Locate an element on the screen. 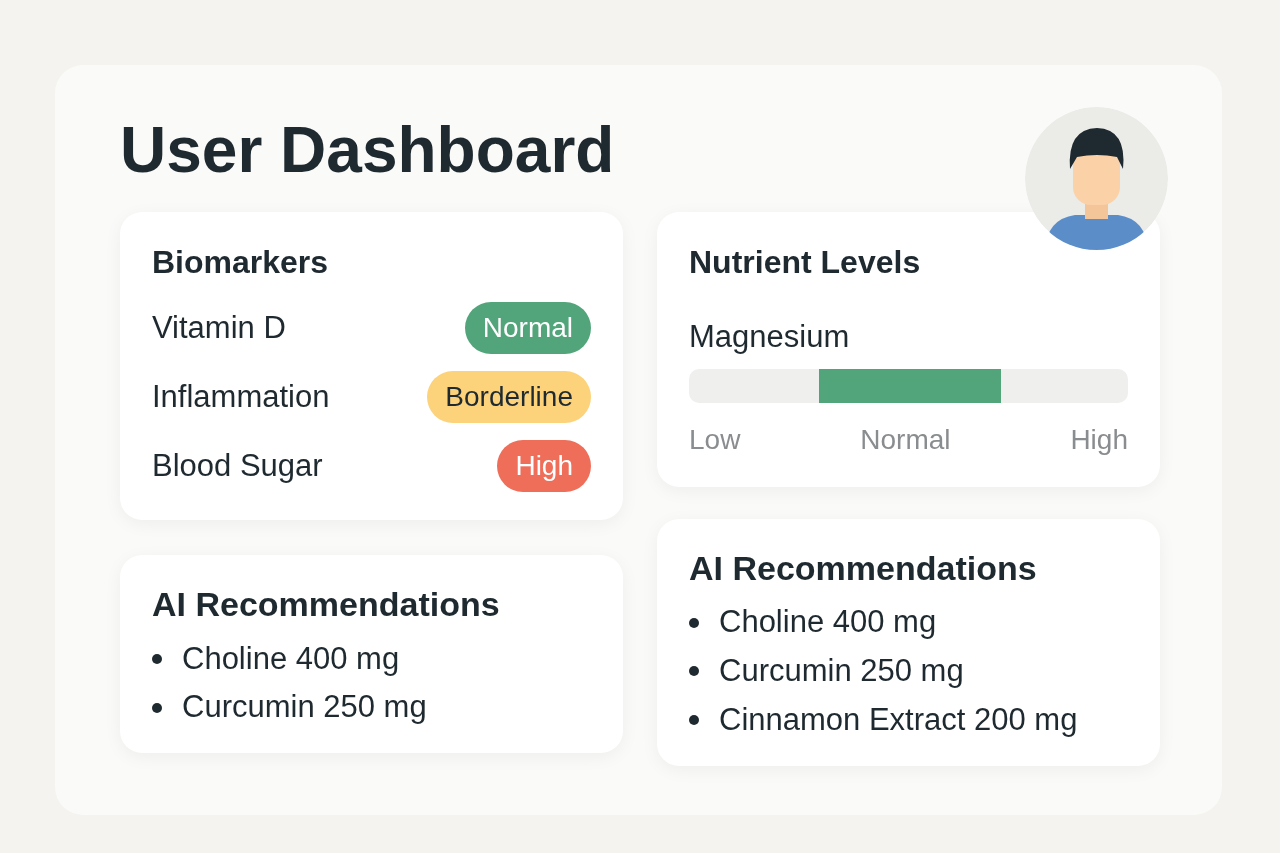 The height and width of the screenshot is (853, 1280). biomarker-name: Inflammation is located at coordinates (241, 396).